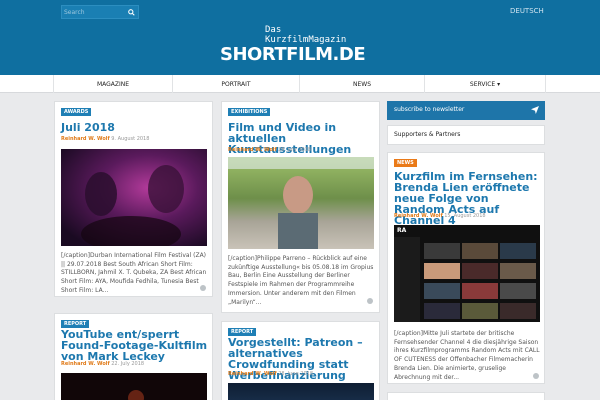  Describe the element at coordinates (249, 112) in the screenshot. I see `category-badge: EXHIBITIONS` at that location.